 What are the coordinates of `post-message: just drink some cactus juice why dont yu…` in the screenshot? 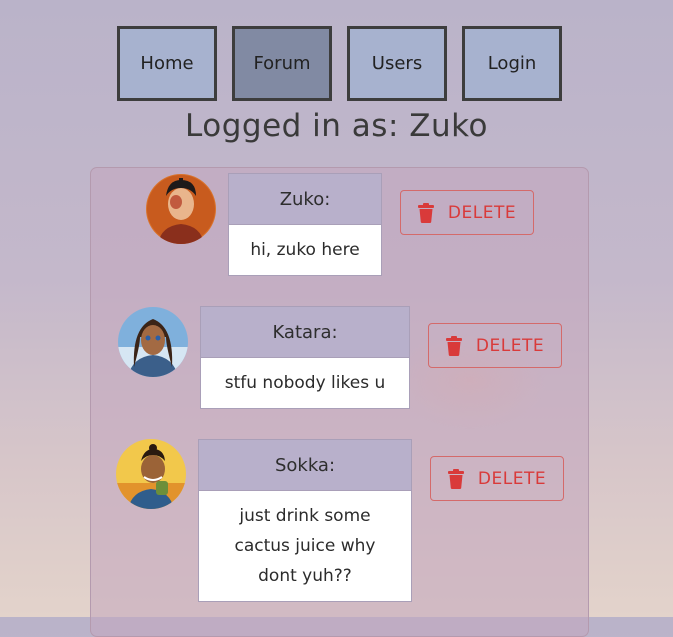 It's located at (305, 546).